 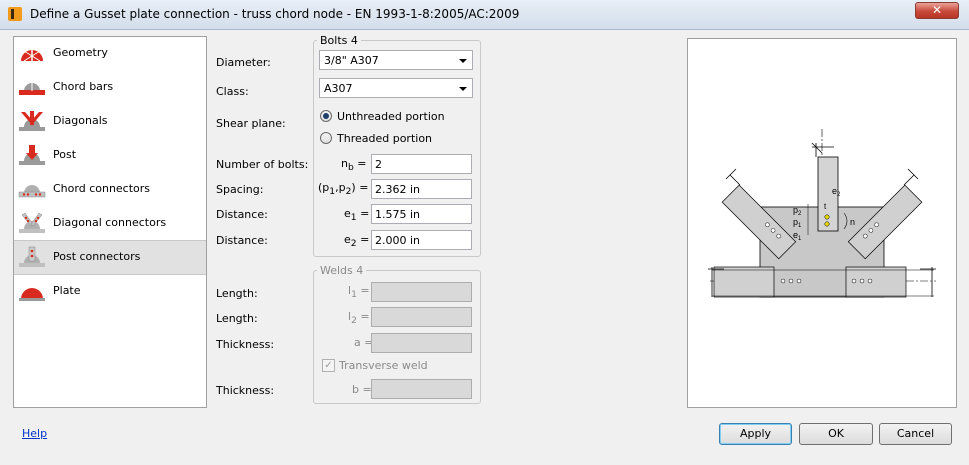 What do you see at coordinates (396, 88) in the screenshot?
I see `class-select: A307` at bounding box center [396, 88].